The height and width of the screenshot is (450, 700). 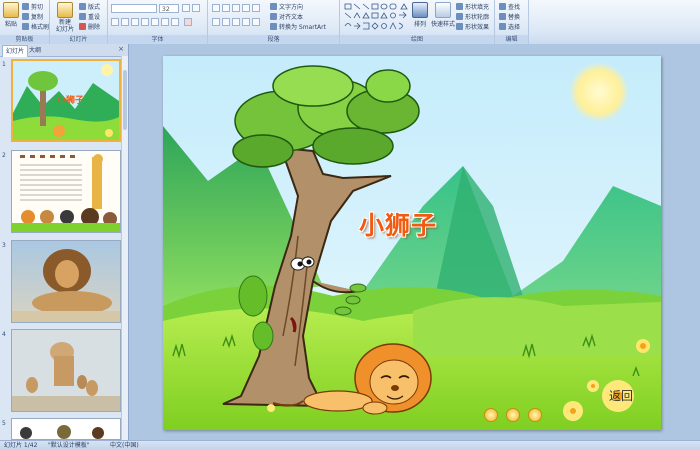 What do you see at coordinates (535, 415) in the screenshot?
I see `stop-button` at bounding box center [535, 415].